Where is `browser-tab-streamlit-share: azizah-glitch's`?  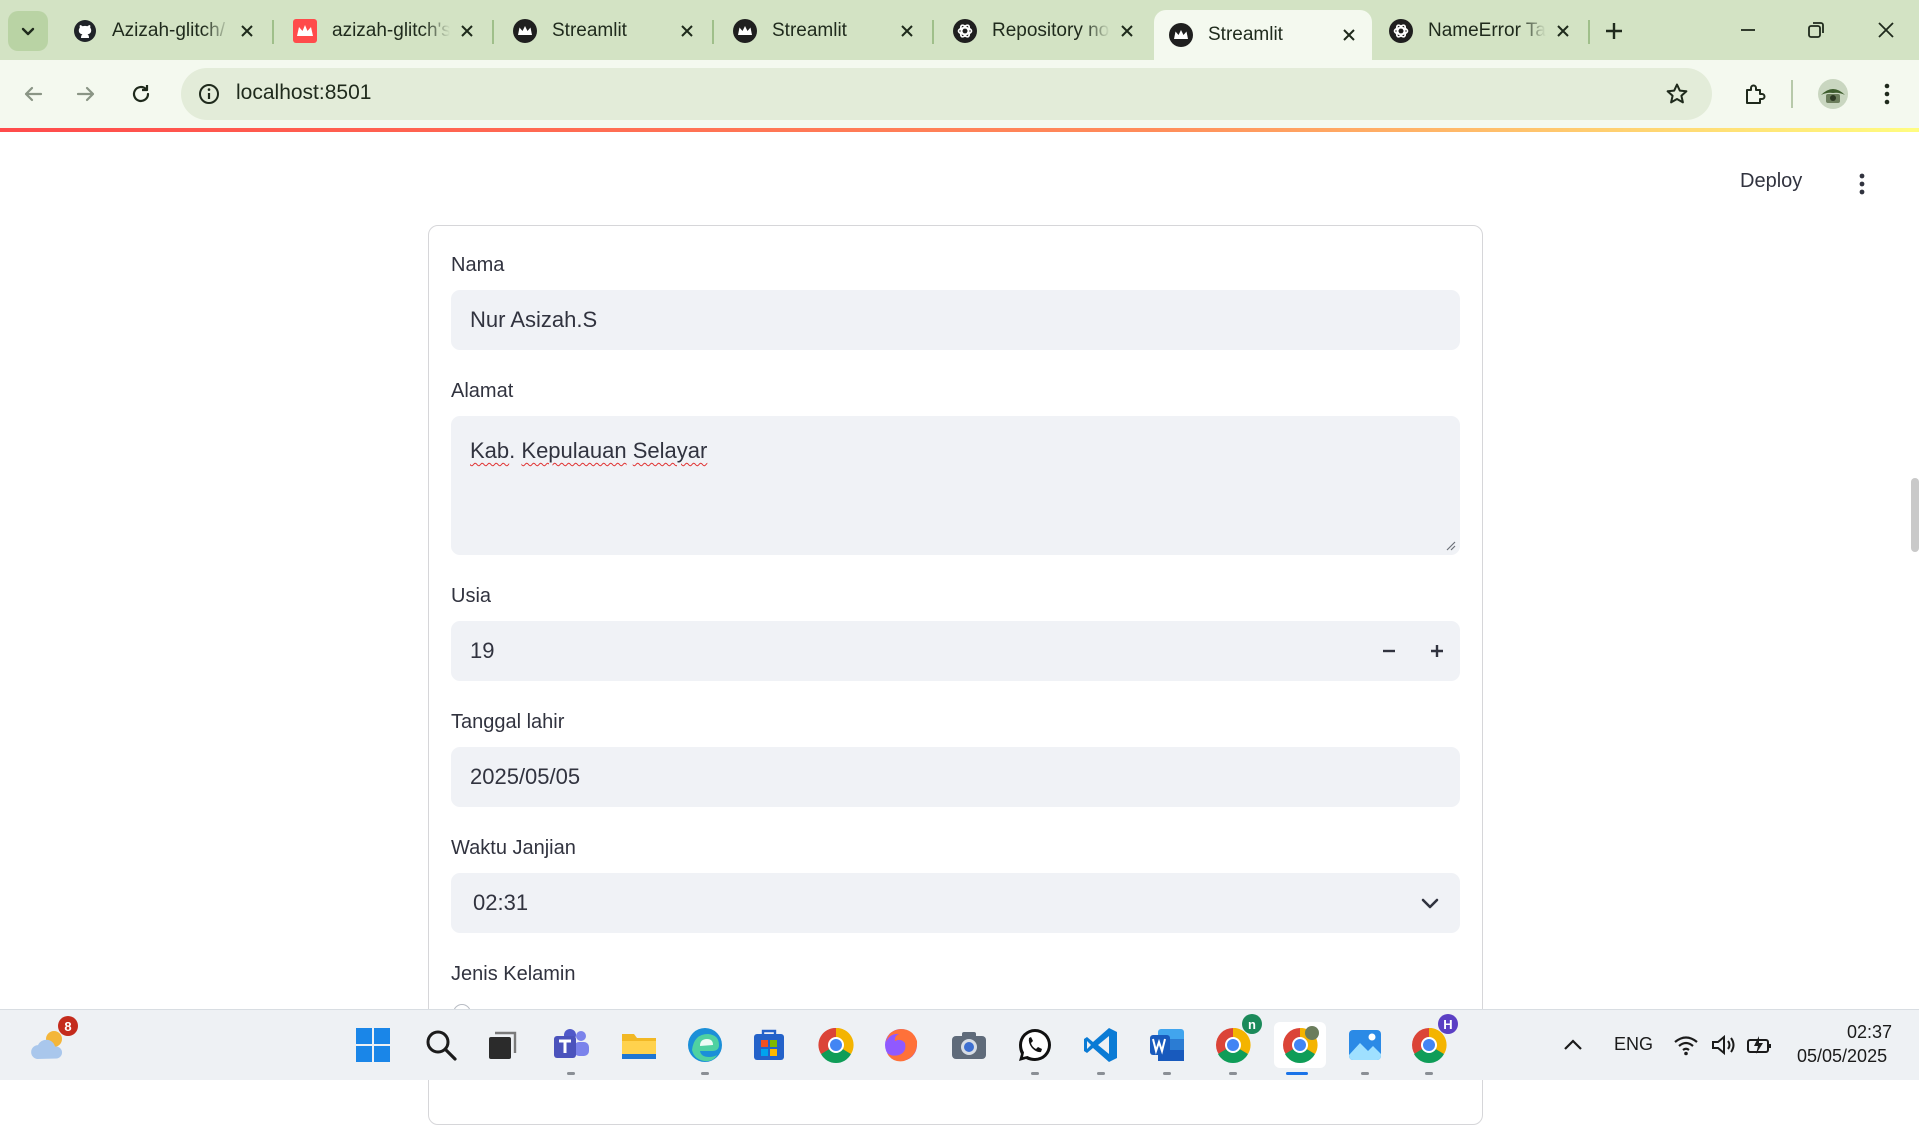 browser-tab-streamlit-share: azizah-glitch's is located at coordinates (384, 31).